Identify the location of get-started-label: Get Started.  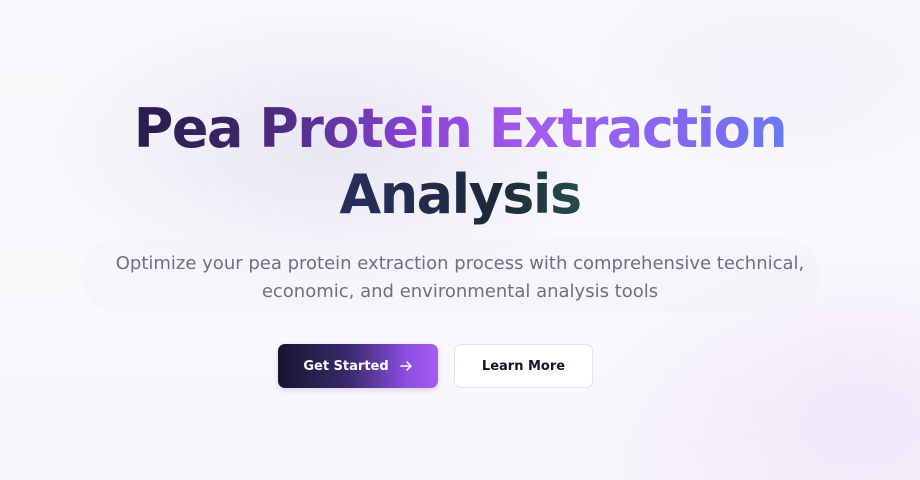
(346, 366).